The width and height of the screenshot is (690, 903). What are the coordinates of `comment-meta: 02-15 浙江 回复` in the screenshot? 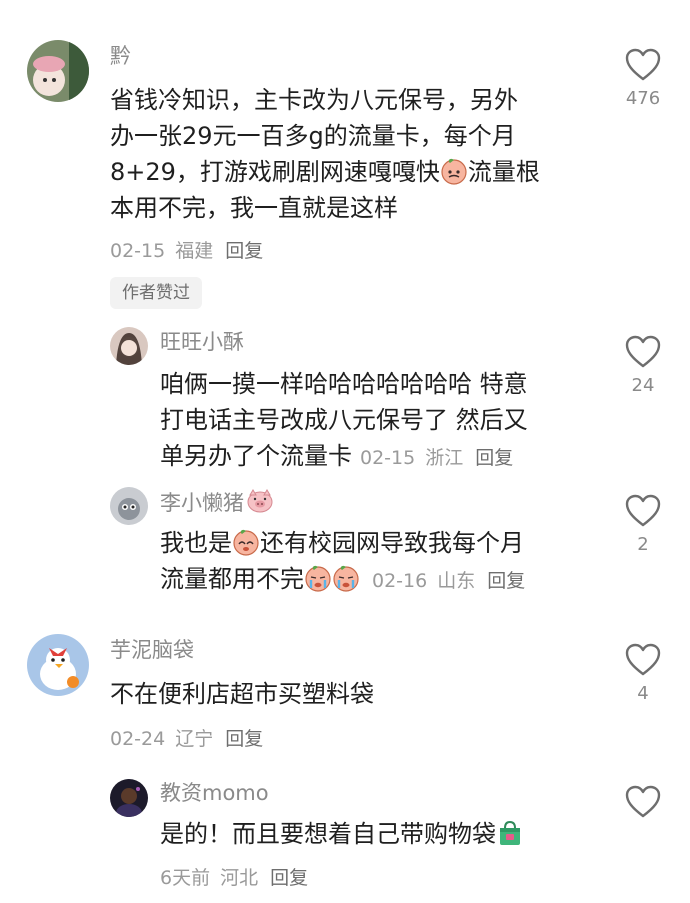 It's located at (436, 458).